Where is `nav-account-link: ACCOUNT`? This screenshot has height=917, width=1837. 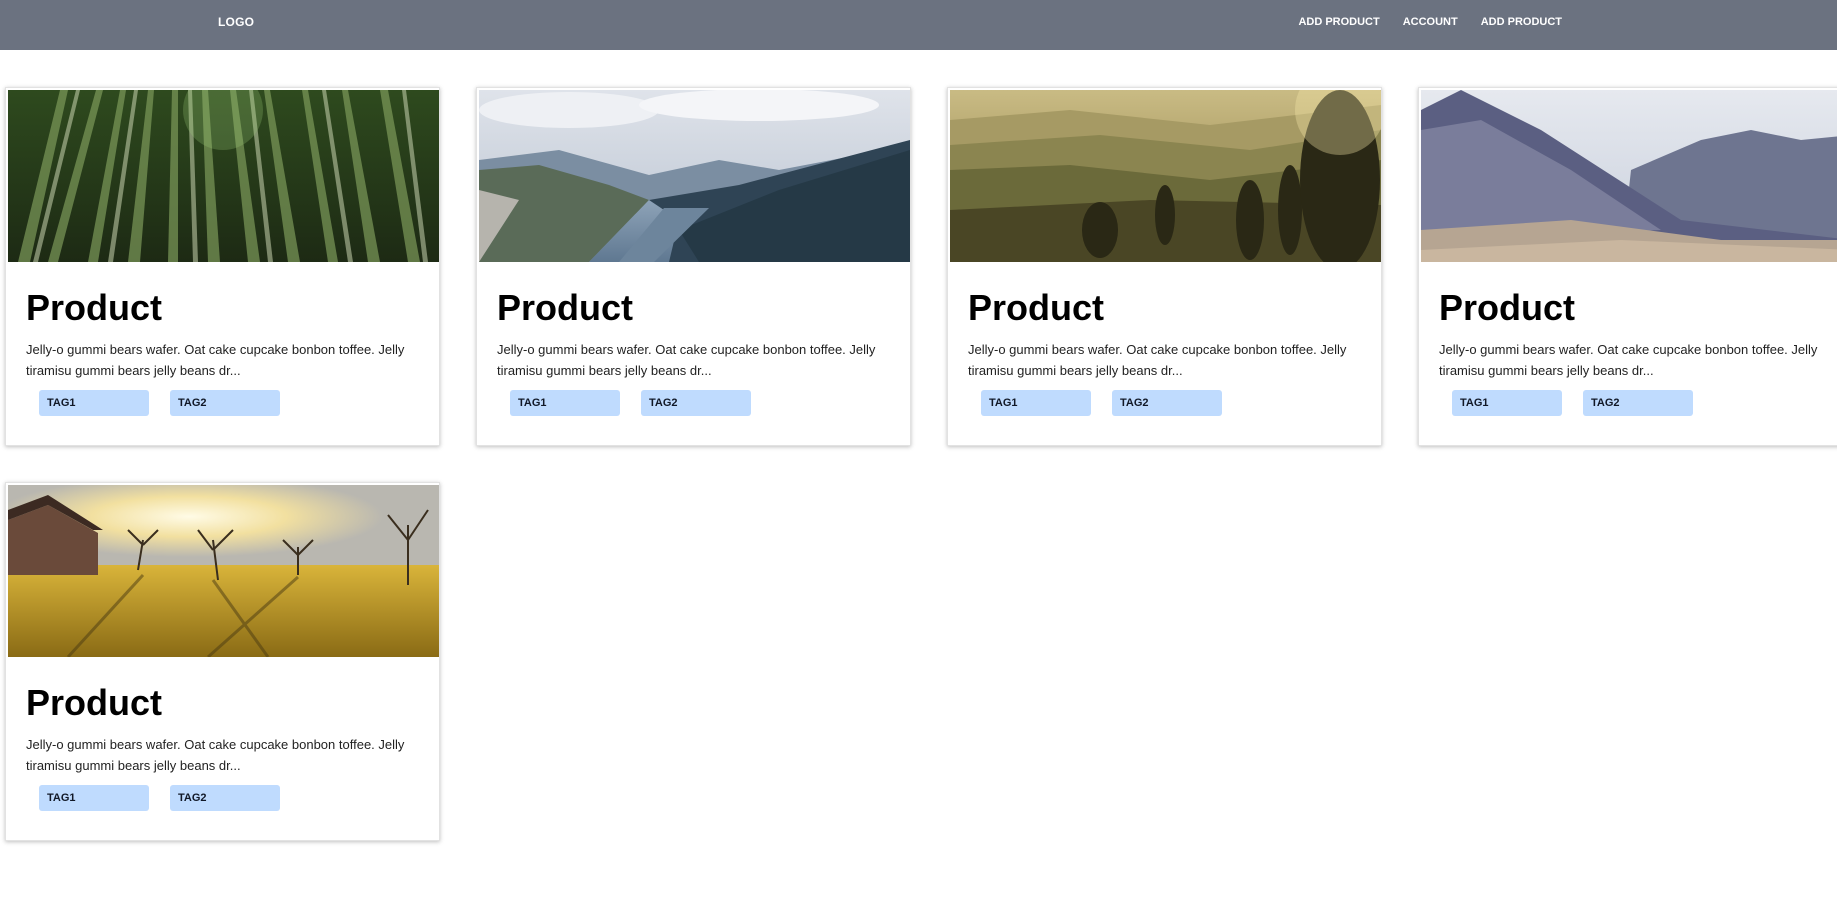
nav-account-link: ACCOUNT is located at coordinates (1430, 22).